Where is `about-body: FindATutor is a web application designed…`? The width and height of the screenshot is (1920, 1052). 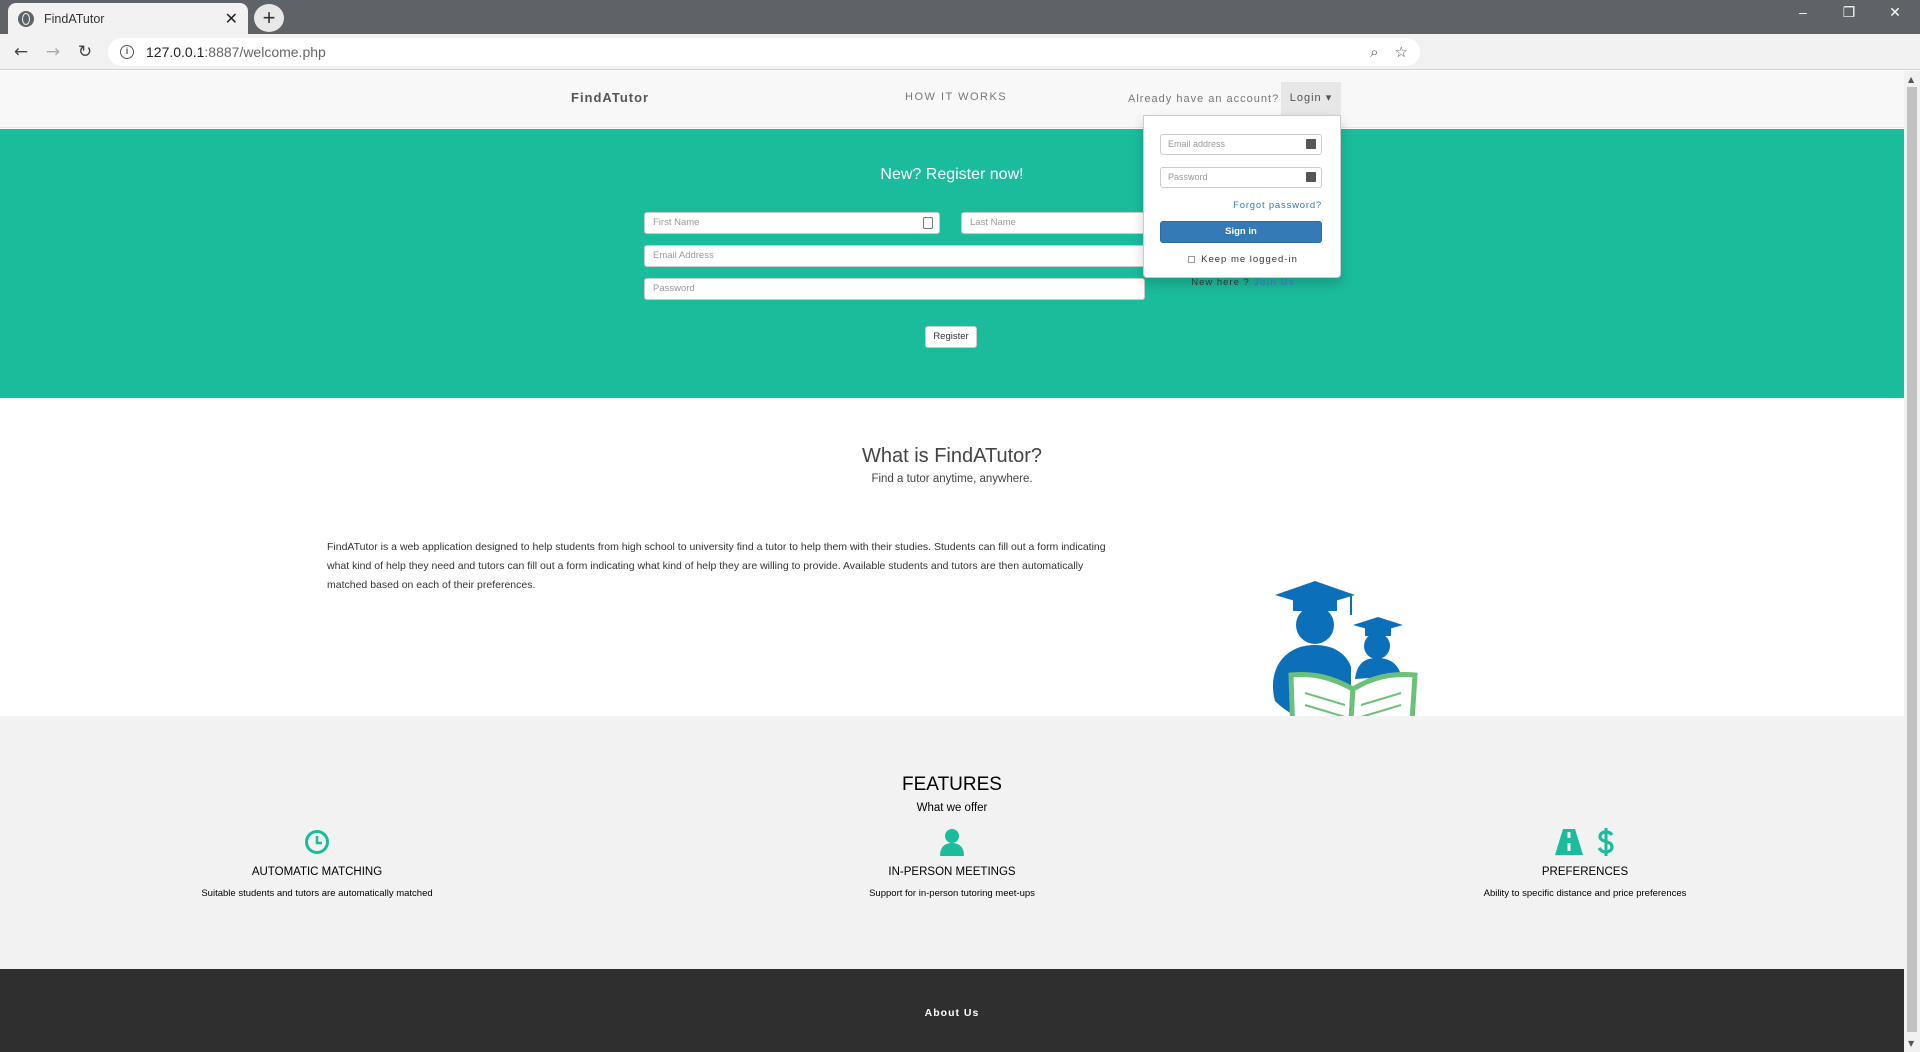
about-body: FindATutor is a web application designed… is located at coordinates (716, 566).